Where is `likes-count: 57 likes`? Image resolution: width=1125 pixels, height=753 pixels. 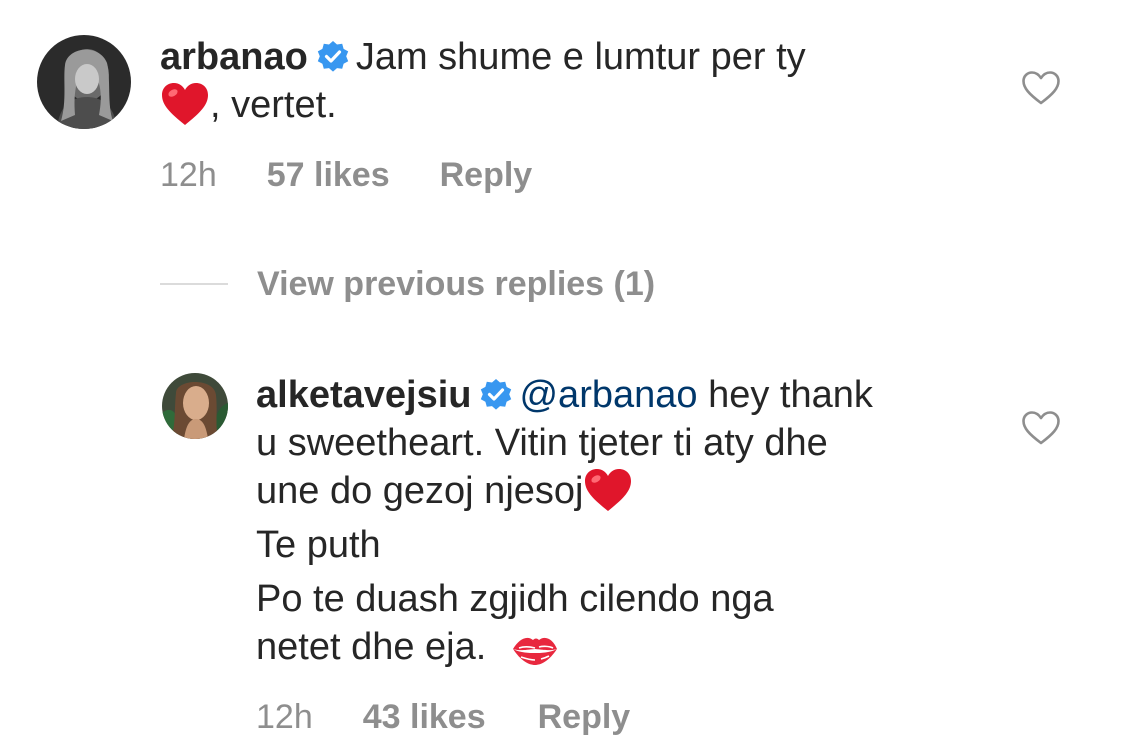 likes-count: 57 likes is located at coordinates (328, 175).